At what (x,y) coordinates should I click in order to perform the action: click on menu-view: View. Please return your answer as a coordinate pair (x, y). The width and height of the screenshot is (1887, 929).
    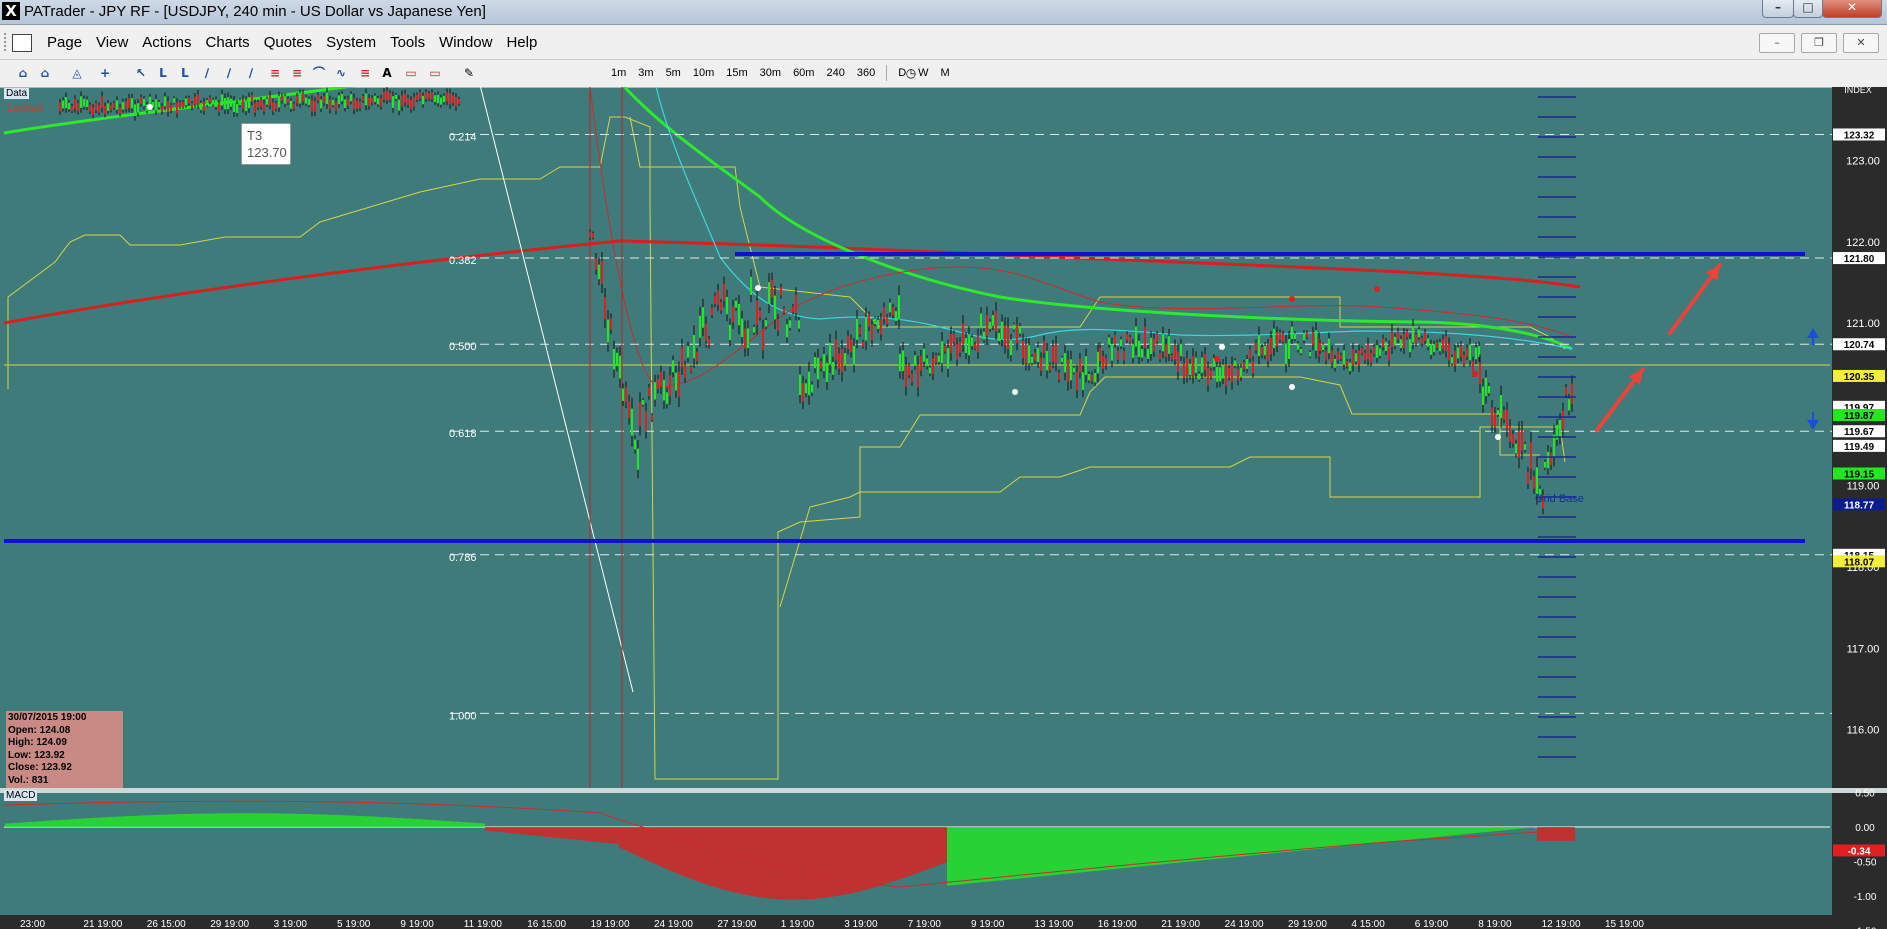
    Looking at the image, I should click on (112, 42).